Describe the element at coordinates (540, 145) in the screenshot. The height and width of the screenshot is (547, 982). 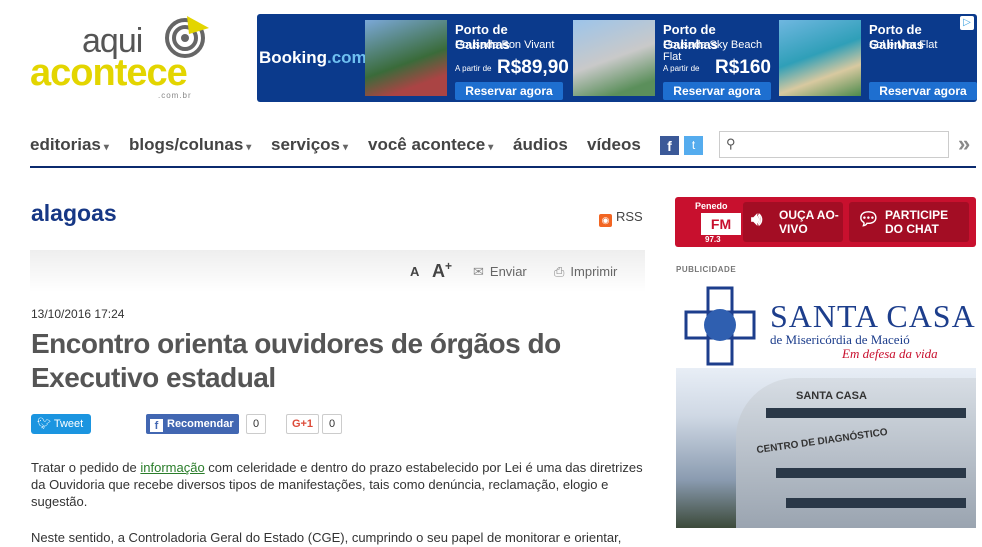
I see `nav-item-audios: áudios` at that location.